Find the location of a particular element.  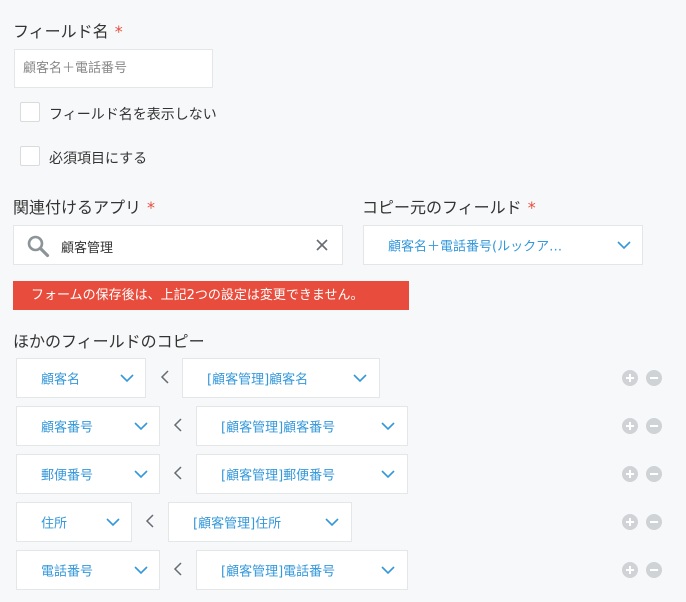

src-field-select: [顧客管理]郵便番号 is located at coordinates (302, 474).